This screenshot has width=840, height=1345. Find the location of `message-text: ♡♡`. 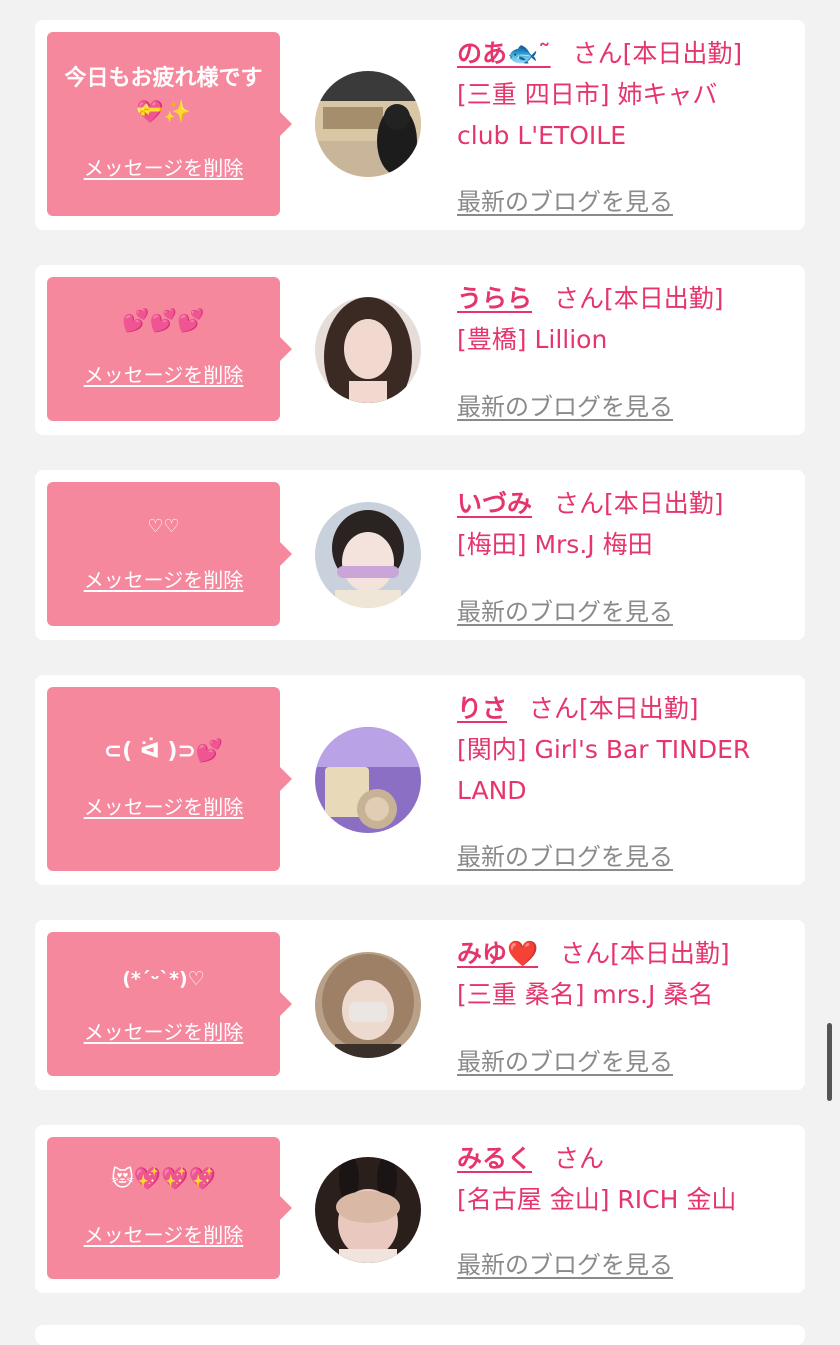

message-text: ♡♡ is located at coordinates (163, 526).